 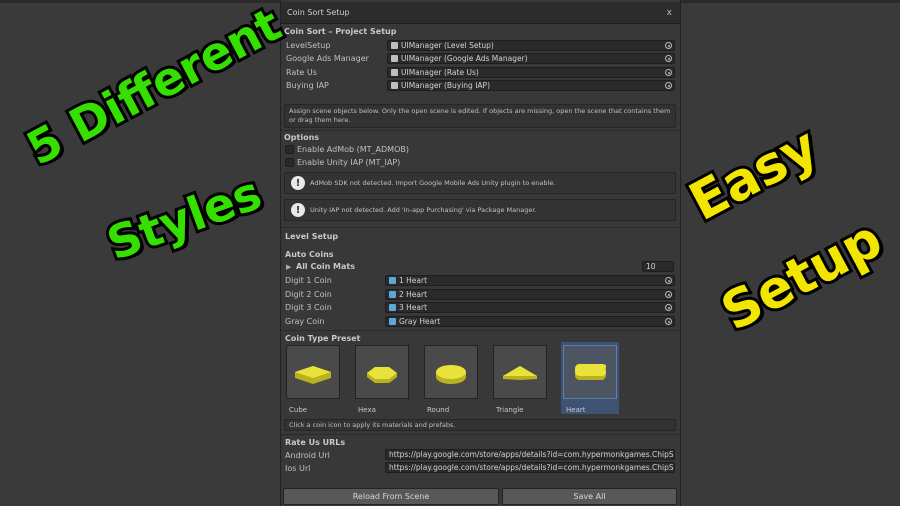 What do you see at coordinates (530, 294) in the screenshot?
I see `digit-2-coin-field: 2 Heart` at bounding box center [530, 294].